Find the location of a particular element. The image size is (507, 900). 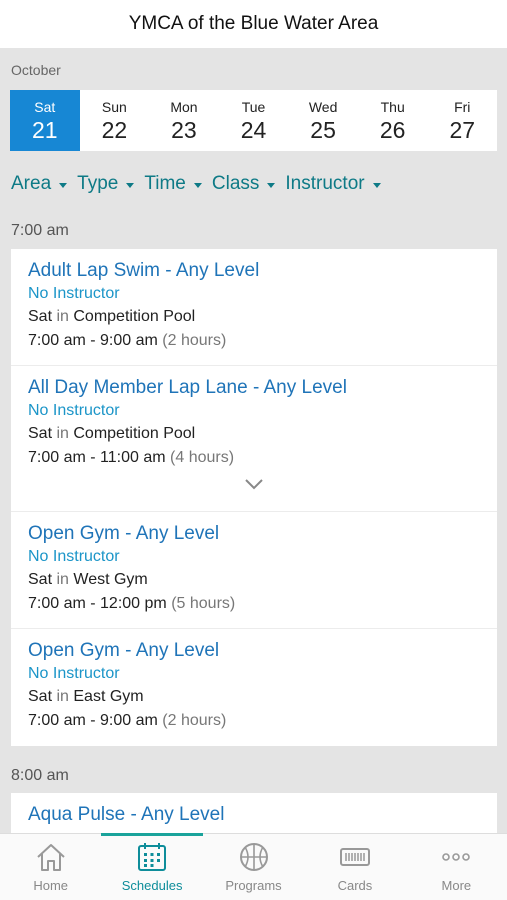

tab-more: More is located at coordinates (456, 867).